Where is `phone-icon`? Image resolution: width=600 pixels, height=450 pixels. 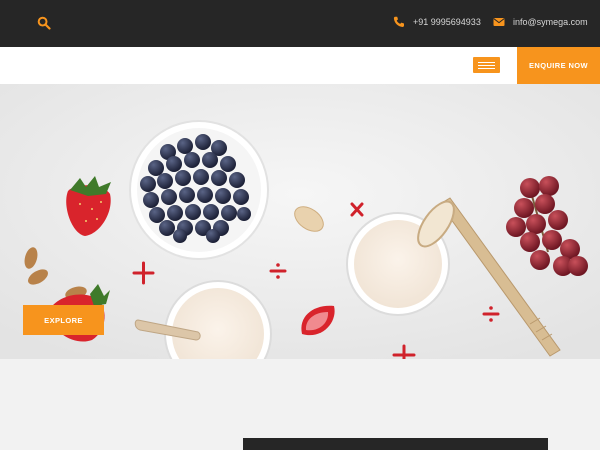
phone-icon is located at coordinates (399, 22).